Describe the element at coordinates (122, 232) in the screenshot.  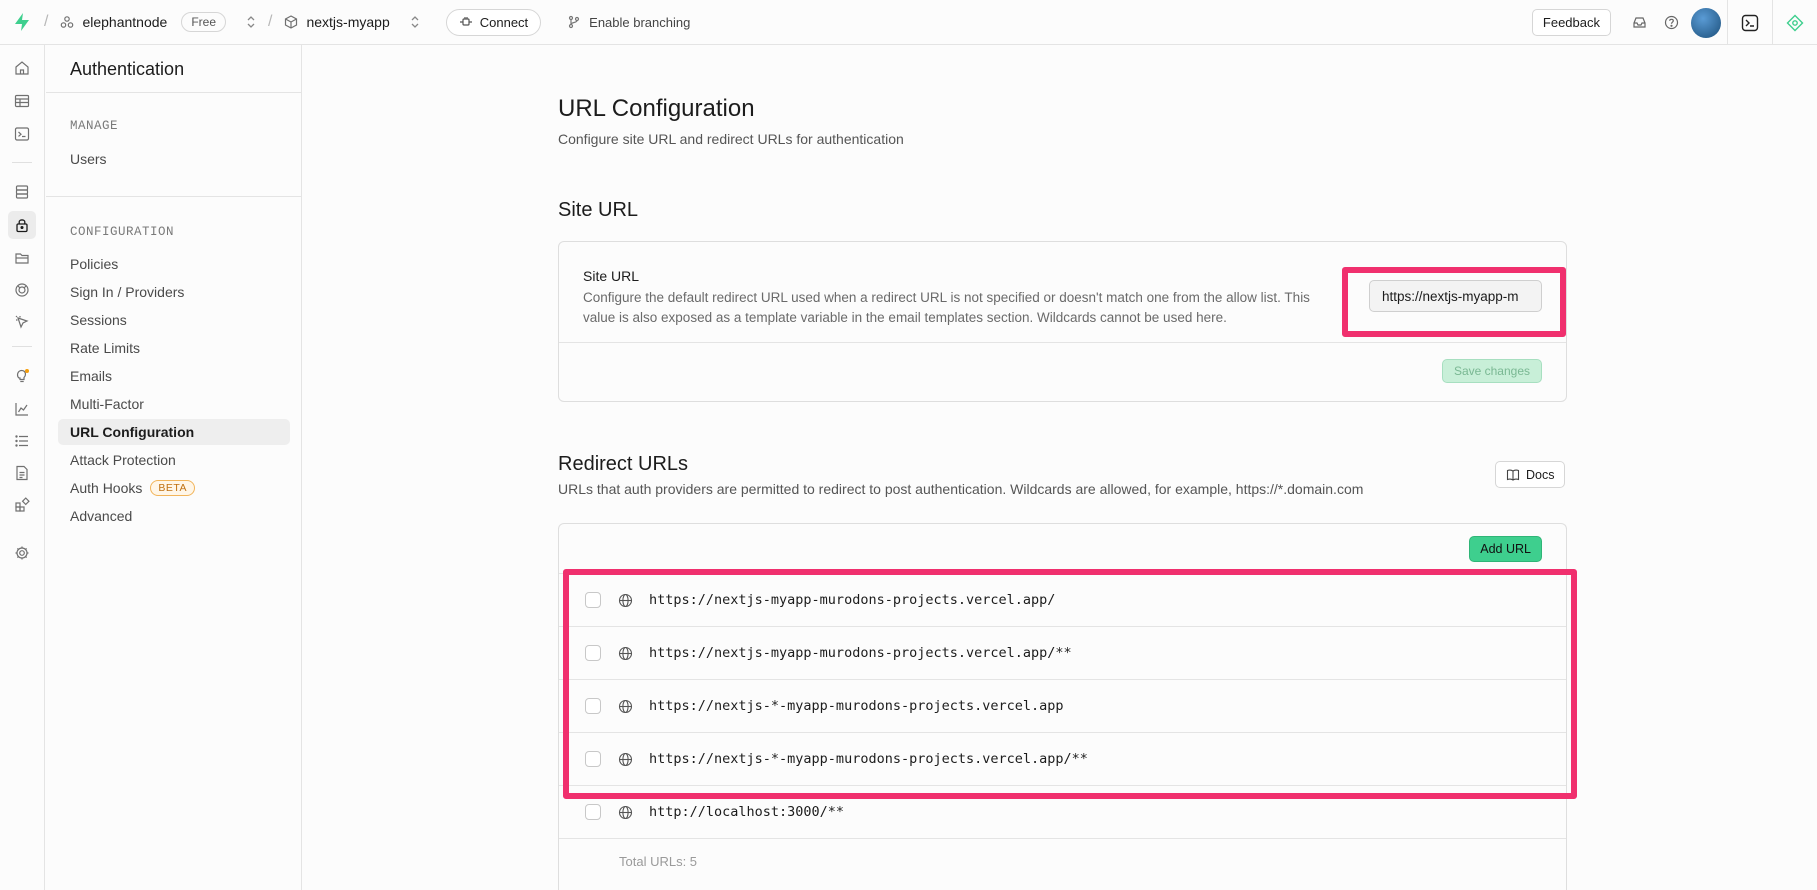
I see `section-heading-configuration: CONFIGURATION` at that location.